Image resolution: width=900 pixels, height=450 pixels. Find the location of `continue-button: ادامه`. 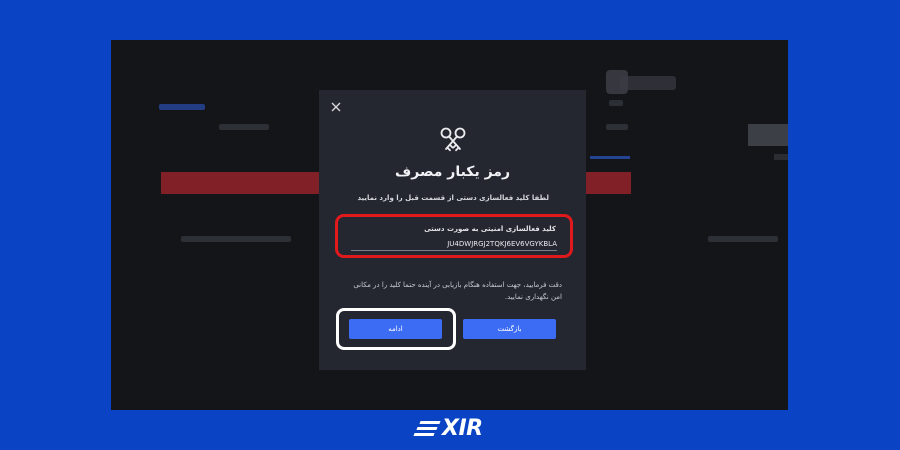

continue-button: ادامه is located at coordinates (395, 329).